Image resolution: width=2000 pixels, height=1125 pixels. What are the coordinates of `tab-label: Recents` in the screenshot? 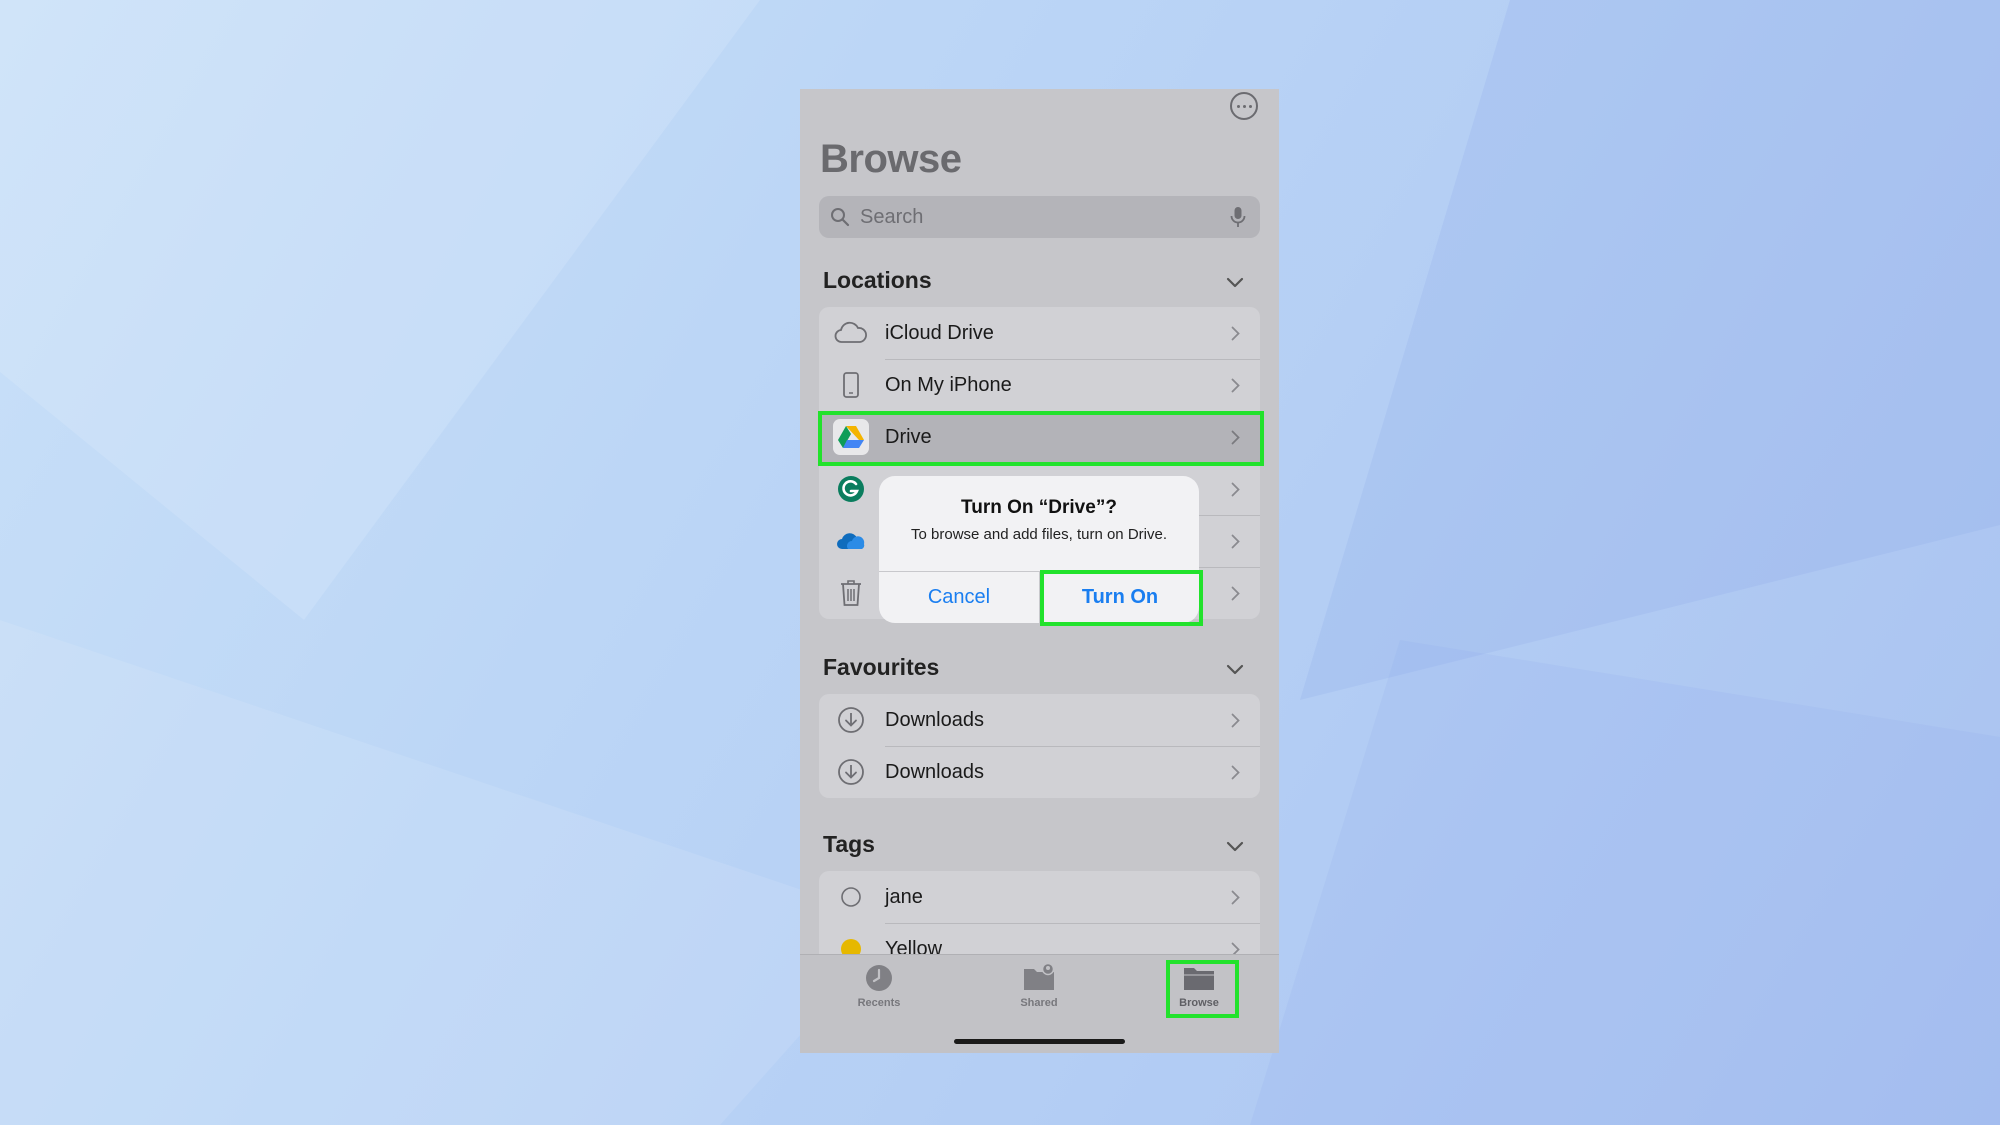 It's located at (879, 1003).